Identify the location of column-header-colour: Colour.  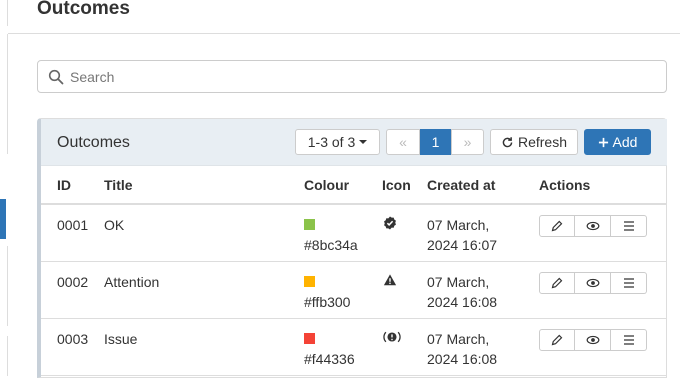
(343, 185).